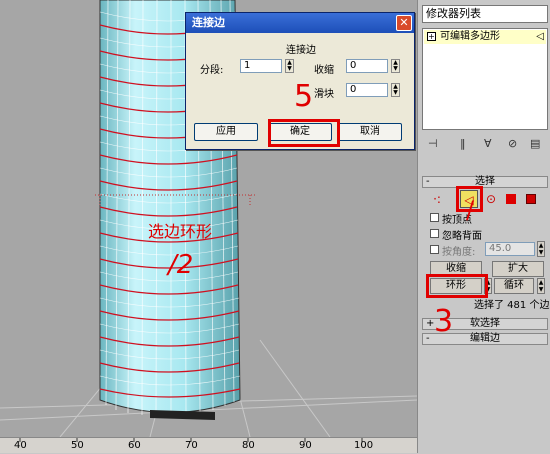  I want to click on pinch-label: 收缩, so click(324, 70).